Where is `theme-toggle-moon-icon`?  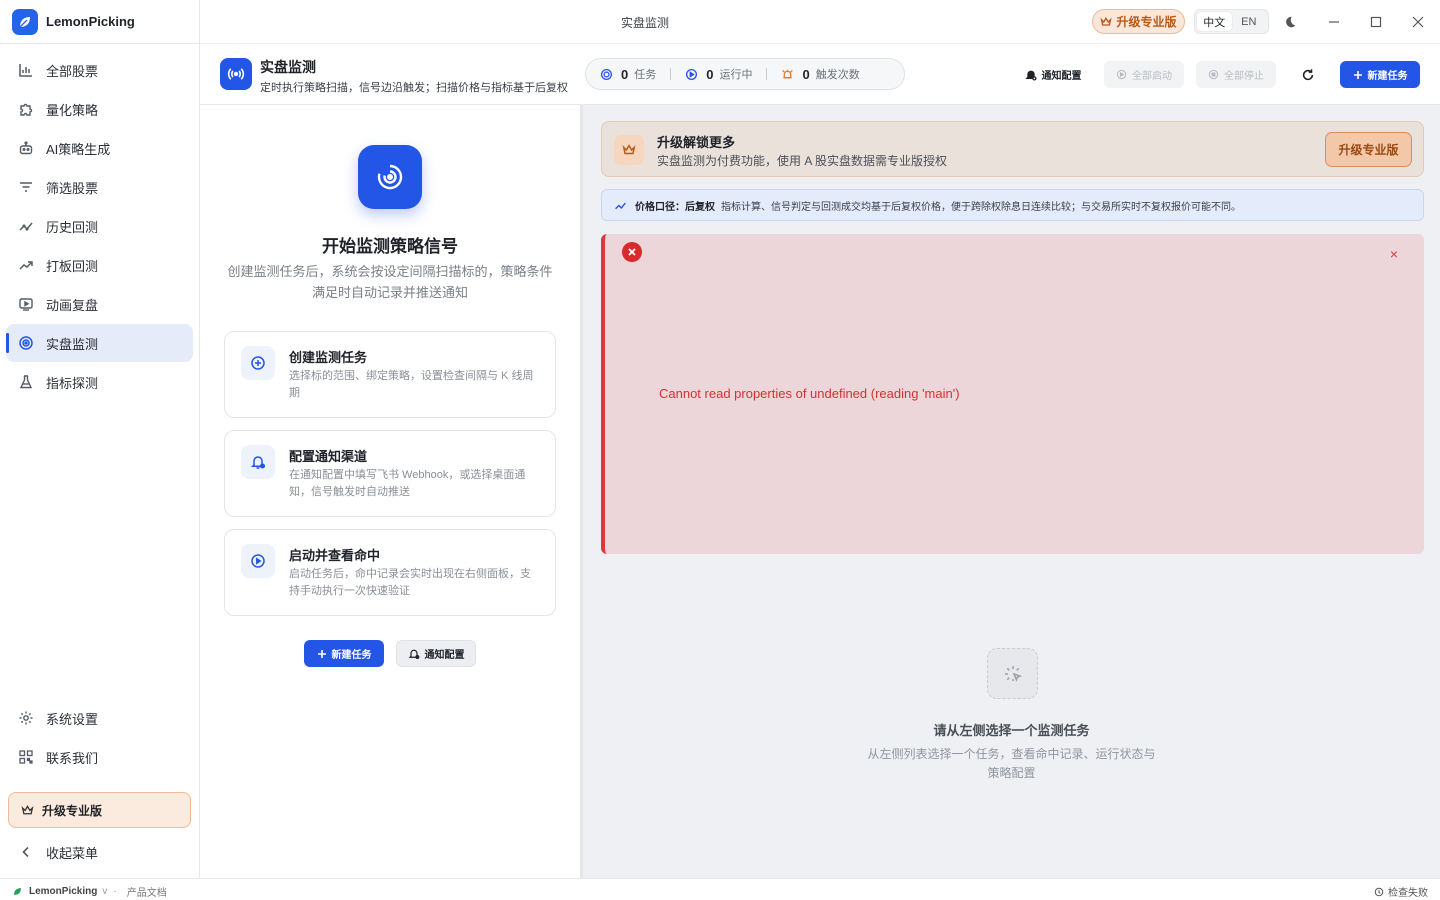 theme-toggle-moon-icon is located at coordinates (1290, 22).